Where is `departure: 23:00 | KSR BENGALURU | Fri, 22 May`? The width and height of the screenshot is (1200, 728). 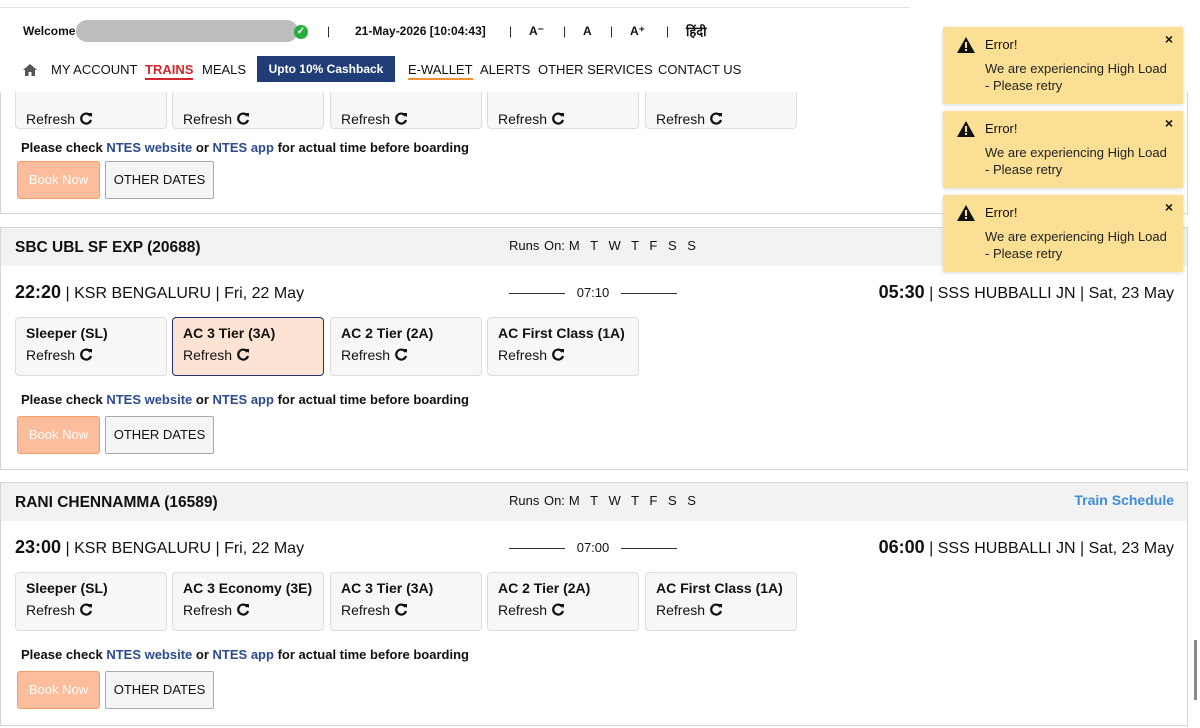 departure: 23:00 | KSR BENGALURU | Fri, 22 May is located at coordinates (160, 547).